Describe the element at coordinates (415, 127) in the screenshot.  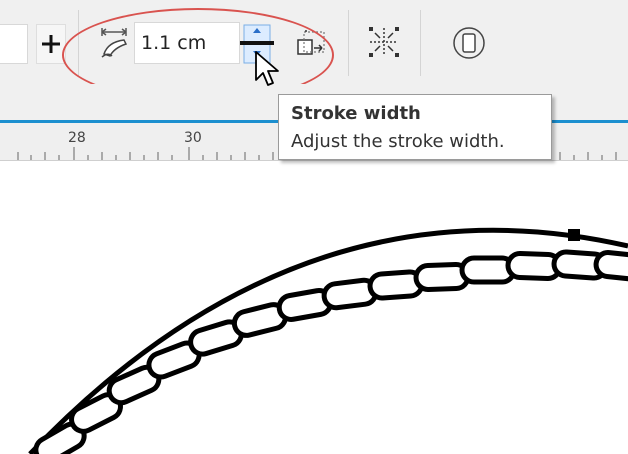
I see `tooltip: Stroke width Adjust the stroke width.` at that location.